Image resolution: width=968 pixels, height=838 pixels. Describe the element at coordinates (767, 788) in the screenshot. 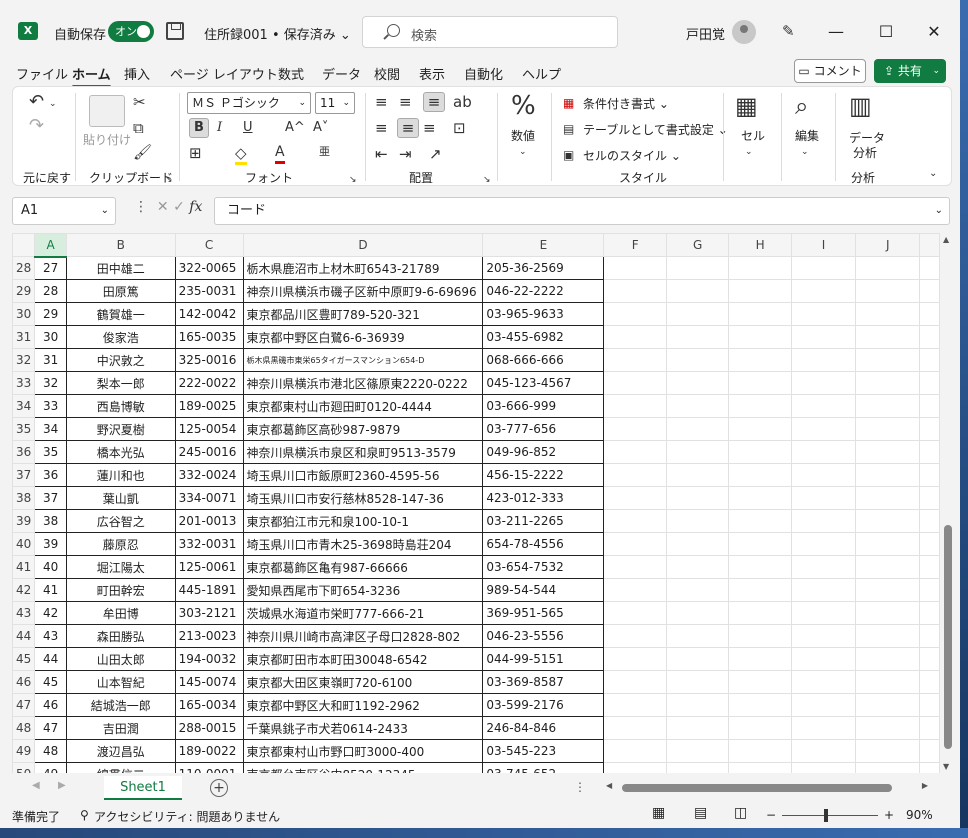

I see `horizontal-scrollbar: ◀ ▶` at that location.